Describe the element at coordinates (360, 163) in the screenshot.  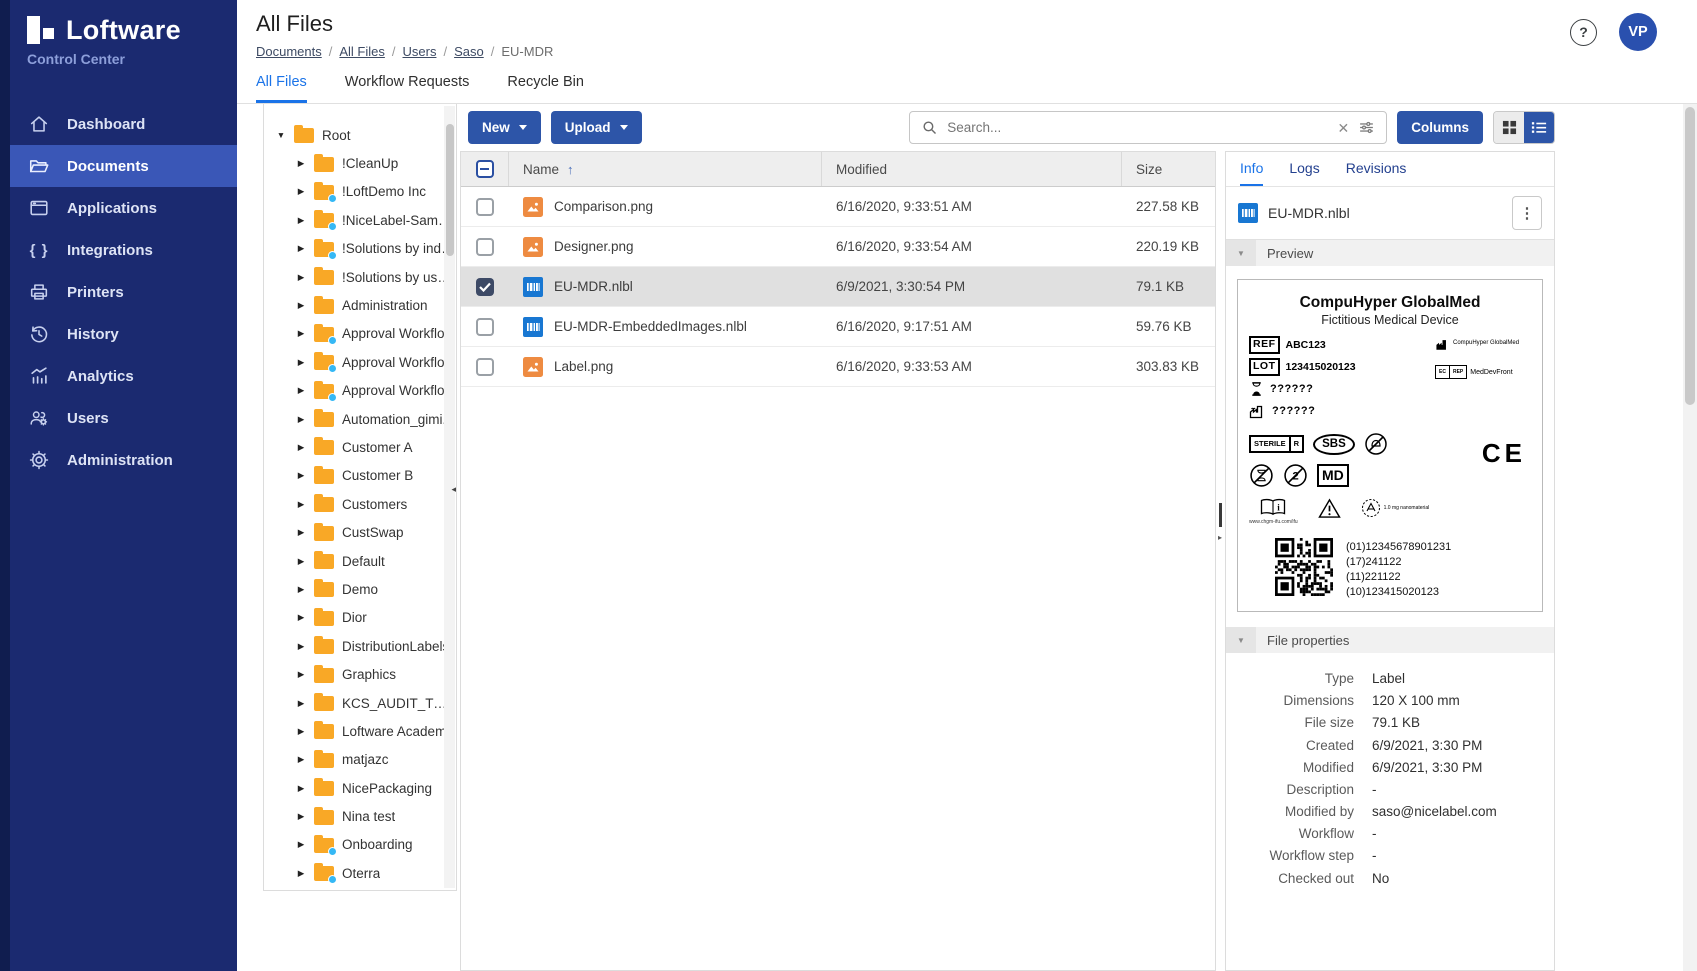
I see `tree-item: ▶ !CleanUp` at that location.